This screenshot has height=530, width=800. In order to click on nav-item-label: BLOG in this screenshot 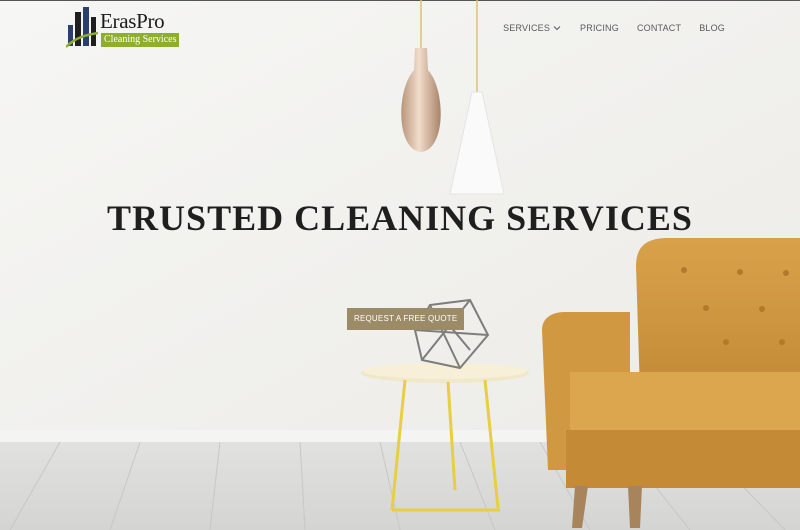, I will do `click(712, 28)`.